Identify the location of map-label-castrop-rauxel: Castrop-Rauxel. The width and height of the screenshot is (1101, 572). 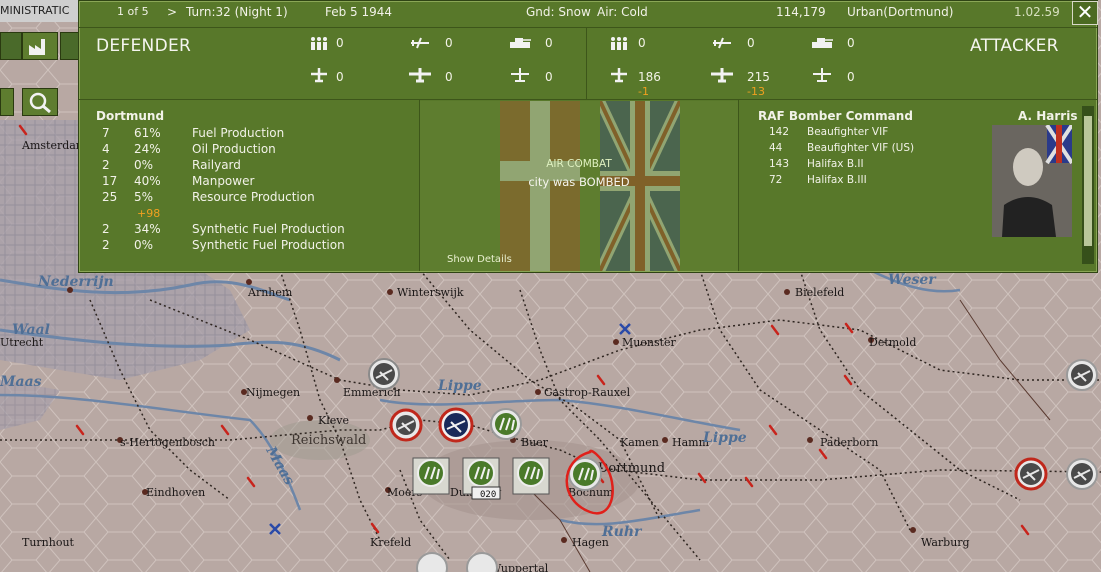
(587, 392).